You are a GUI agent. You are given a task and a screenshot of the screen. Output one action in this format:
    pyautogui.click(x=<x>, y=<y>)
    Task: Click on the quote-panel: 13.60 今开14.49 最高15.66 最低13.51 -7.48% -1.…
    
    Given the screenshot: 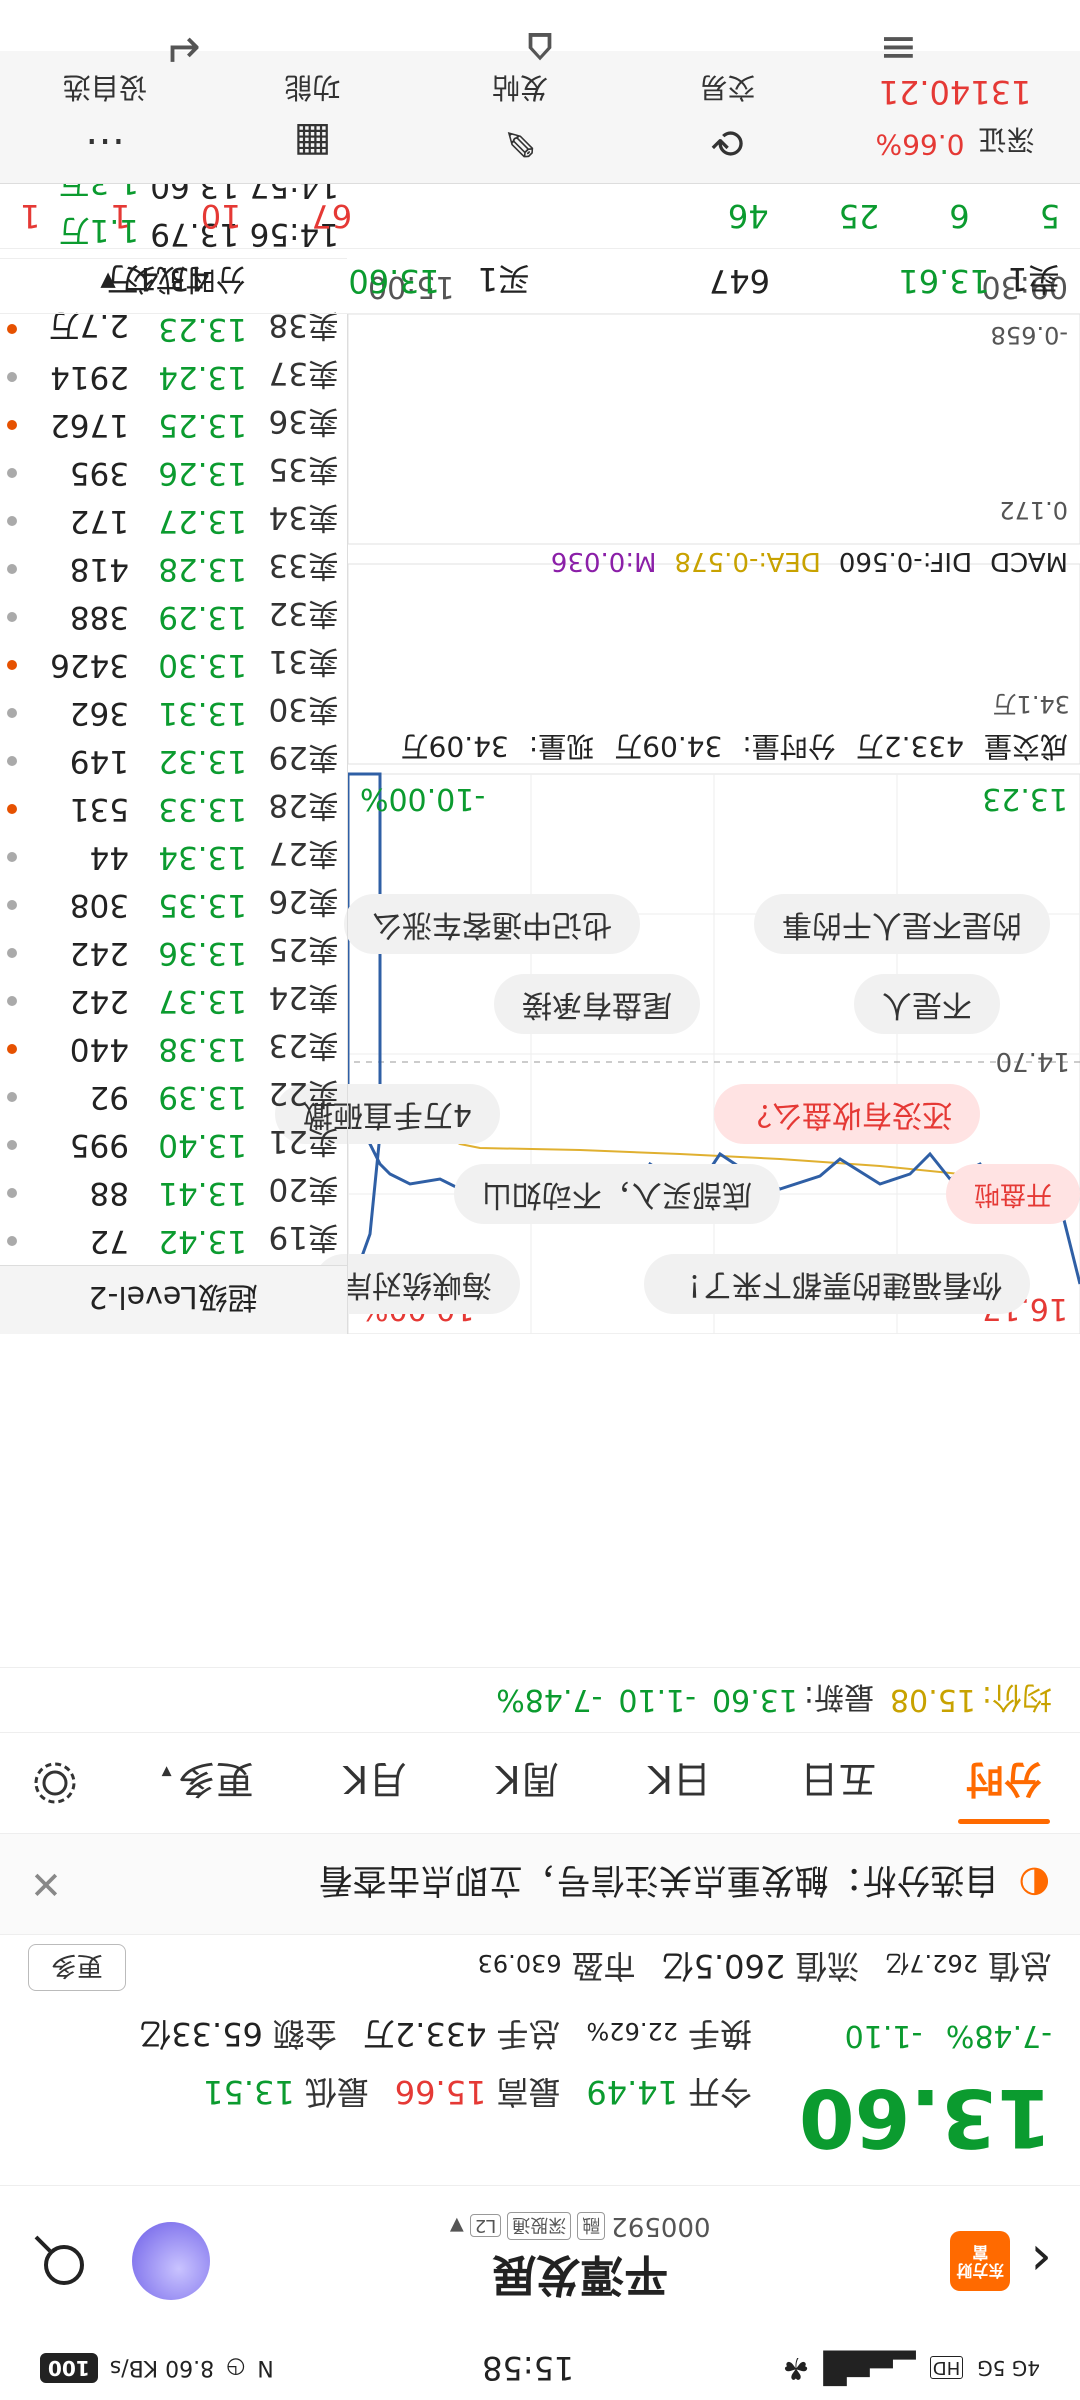 What is the action you would take?
    pyautogui.click(x=540, y=2060)
    